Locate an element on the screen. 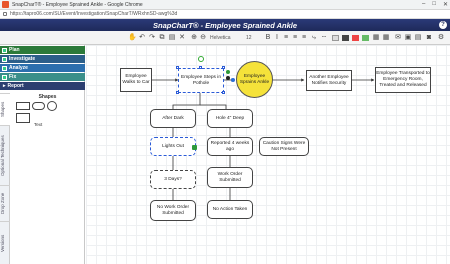 The height and width of the screenshot is (264, 450). shape-text: Text is located at coordinates (38, 124).